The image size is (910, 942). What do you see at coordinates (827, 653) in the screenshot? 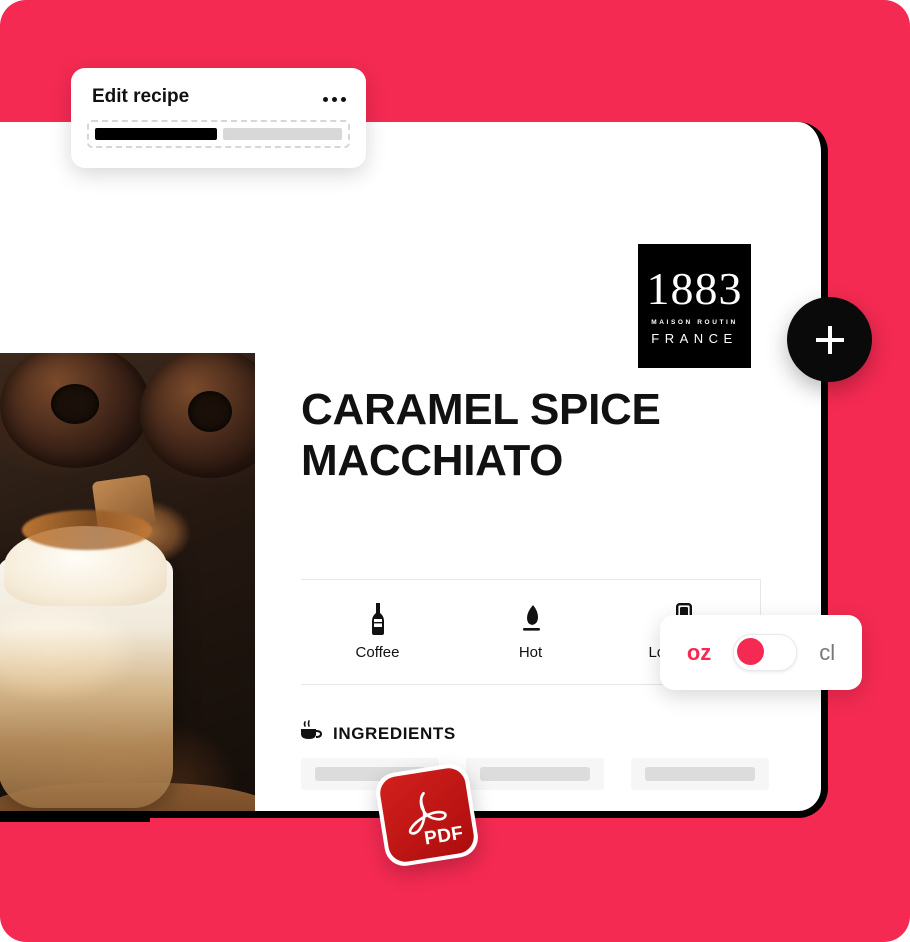
I see `unit-label-cl: cl` at bounding box center [827, 653].